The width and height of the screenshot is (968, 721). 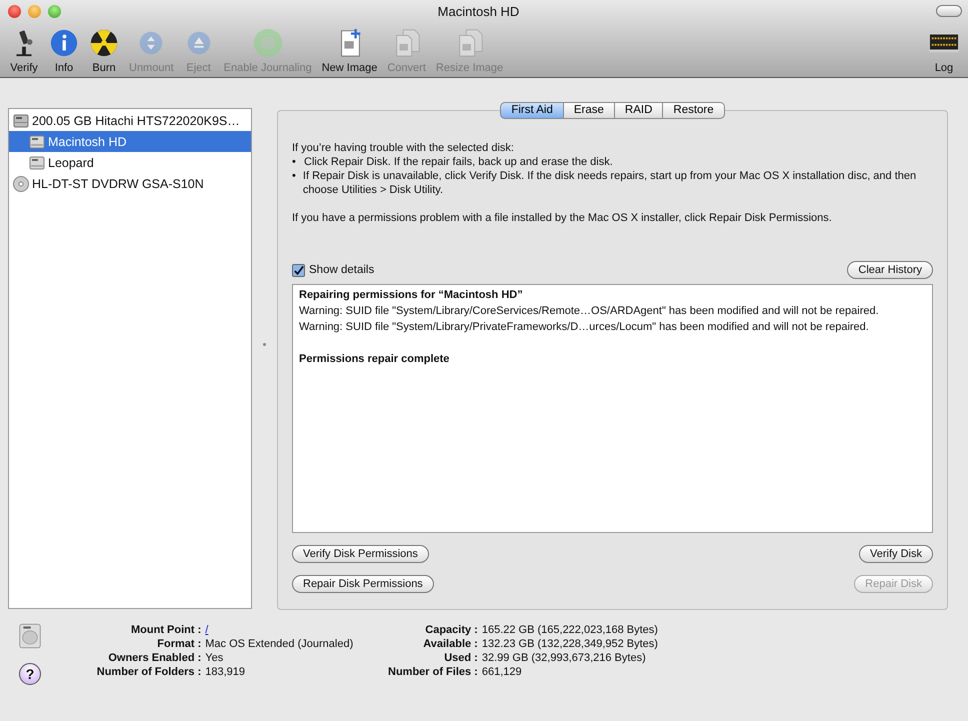 What do you see at coordinates (130, 141) in the screenshot?
I see `disk-list-item: Macintosh HD` at bounding box center [130, 141].